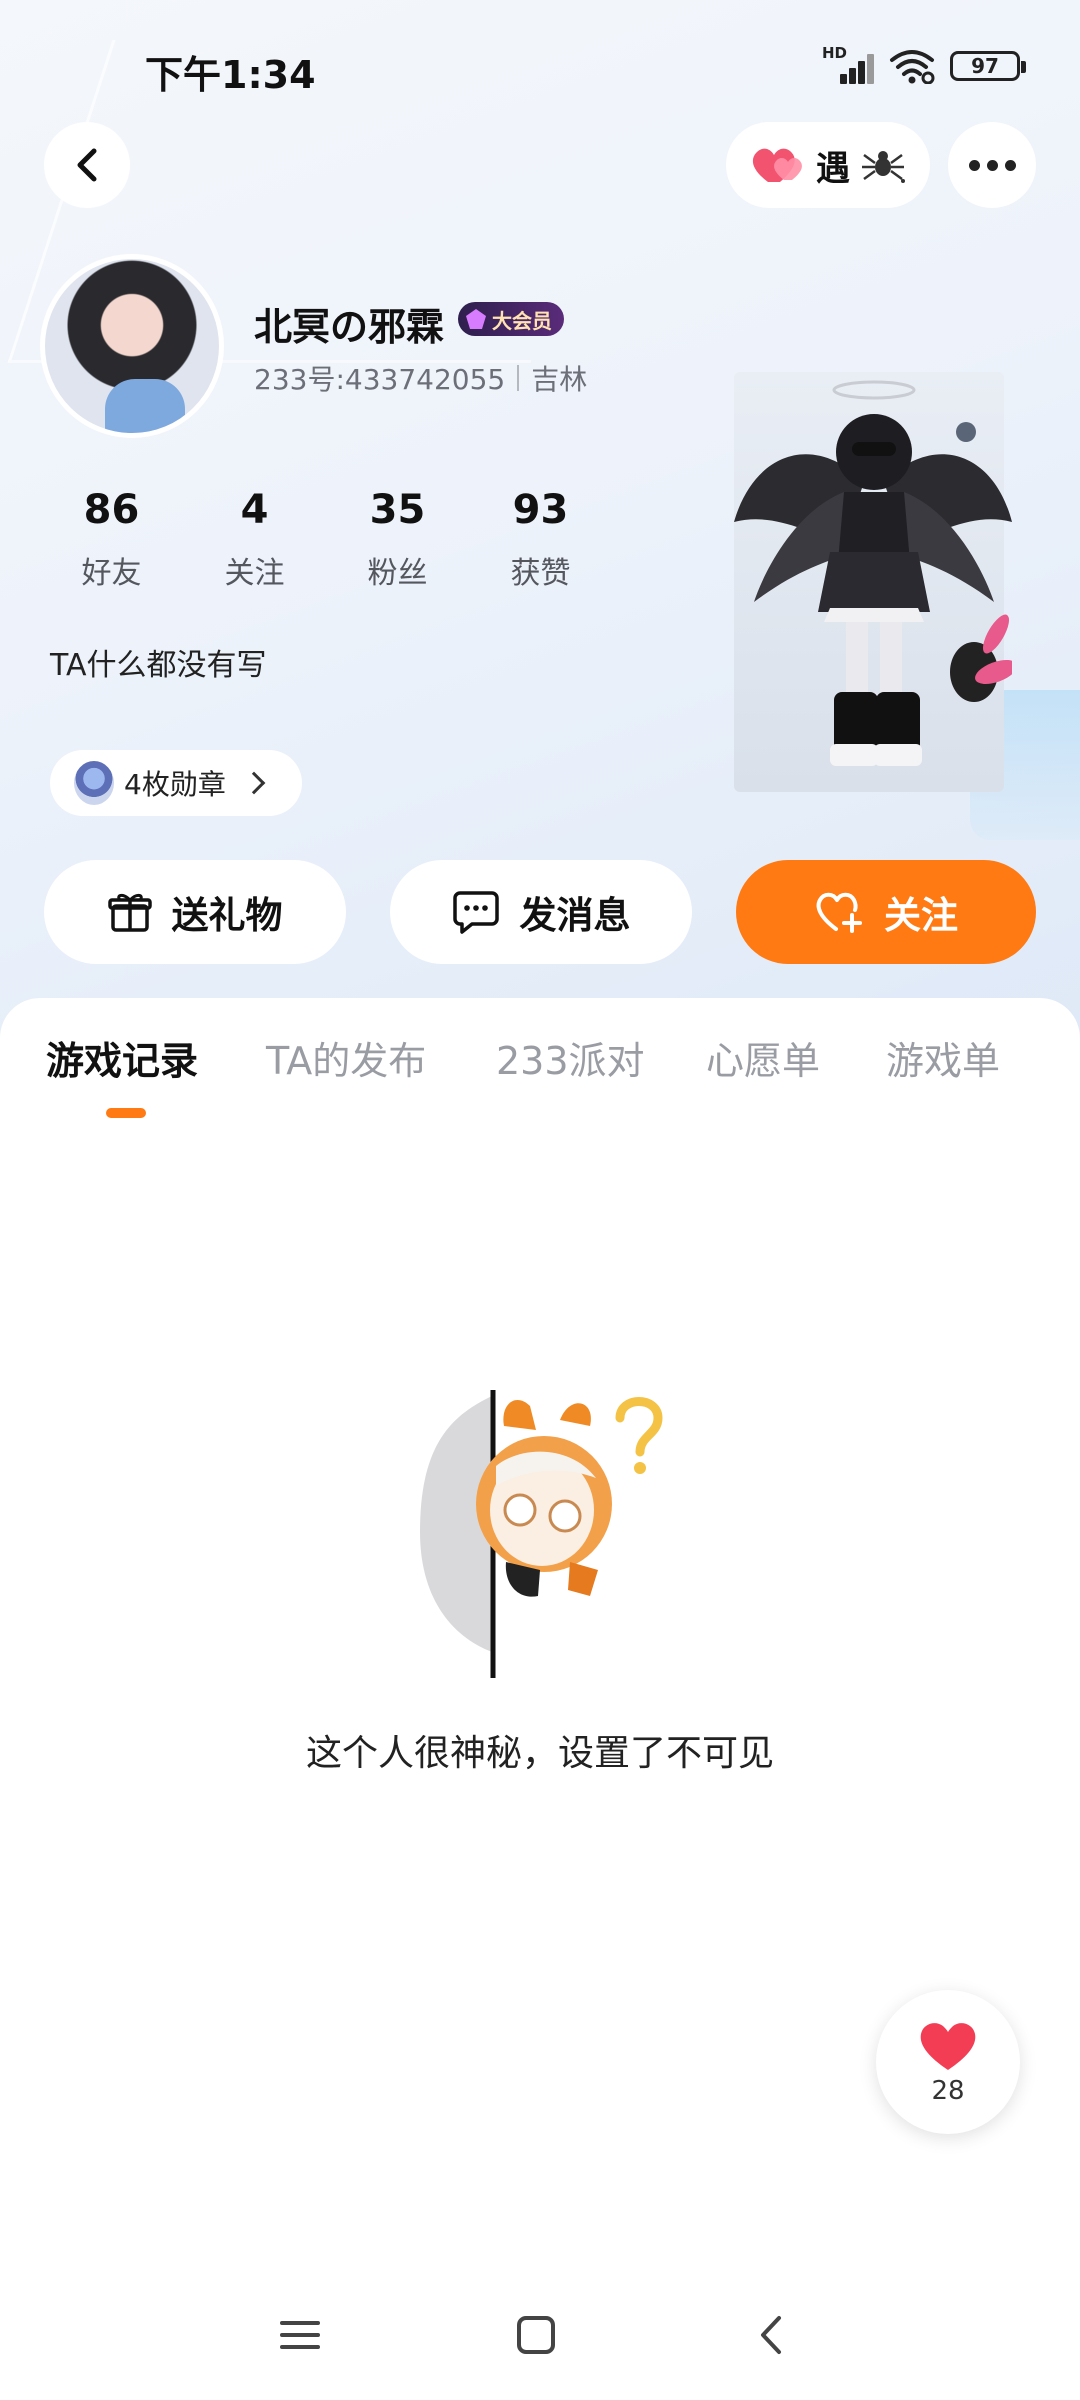  What do you see at coordinates (570, 1057) in the screenshot?
I see `tab-233-party: 233派对` at bounding box center [570, 1057].